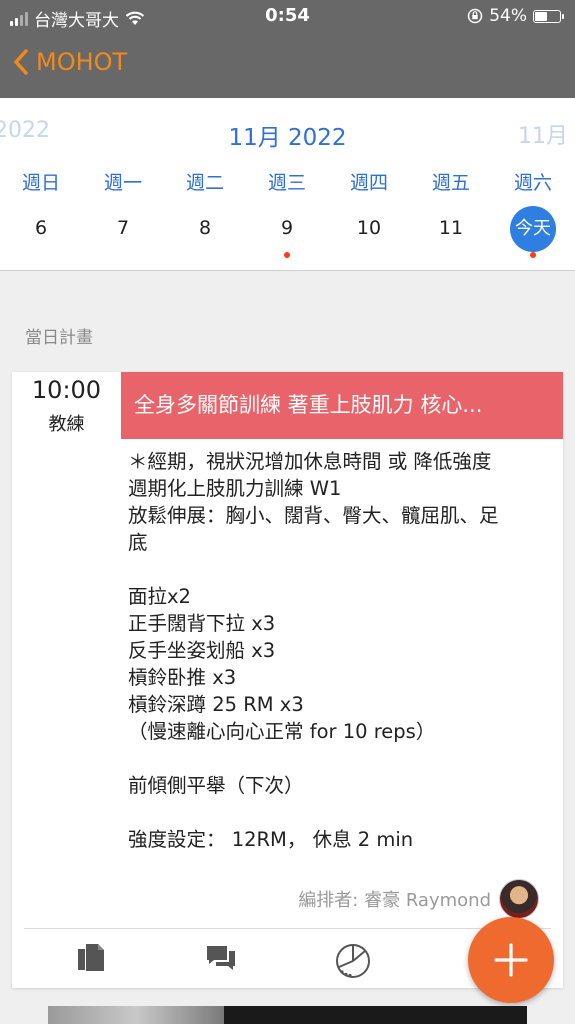 The height and width of the screenshot is (1024, 575). I want to click on day-cell: 7, so click(123, 228).